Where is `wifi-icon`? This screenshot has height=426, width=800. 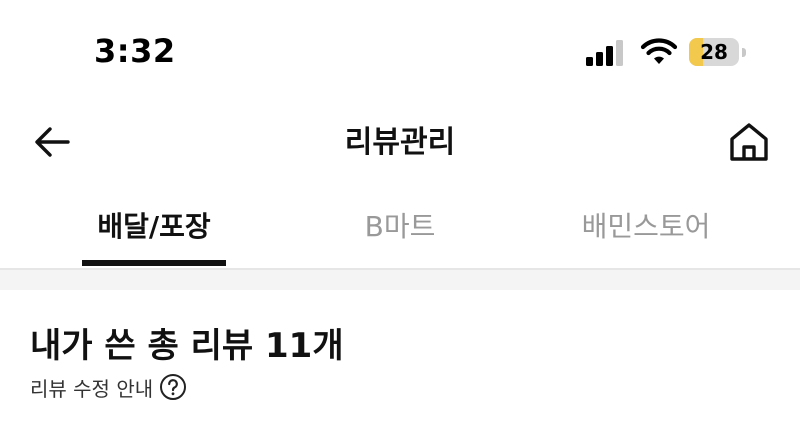
wifi-icon is located at coordinates (659, 51).